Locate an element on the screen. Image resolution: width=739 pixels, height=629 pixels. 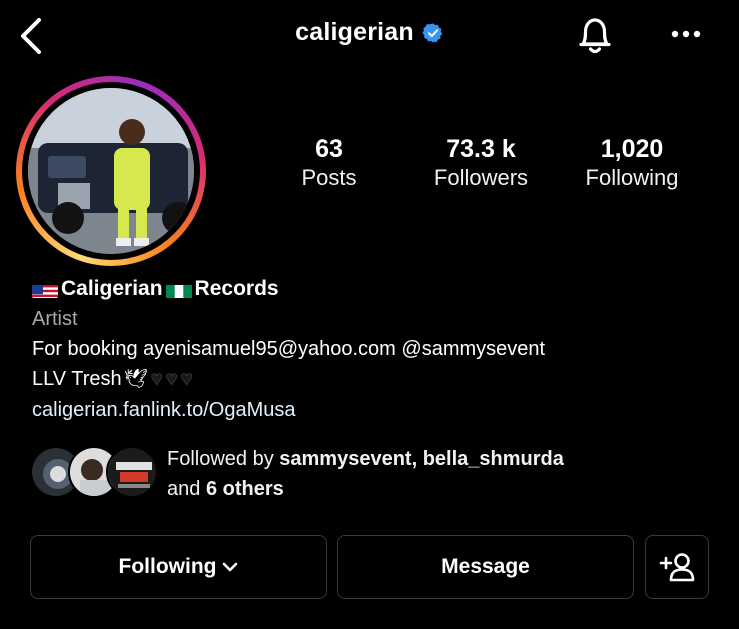
profile-category: Artist is located at coordinates (55, 319).